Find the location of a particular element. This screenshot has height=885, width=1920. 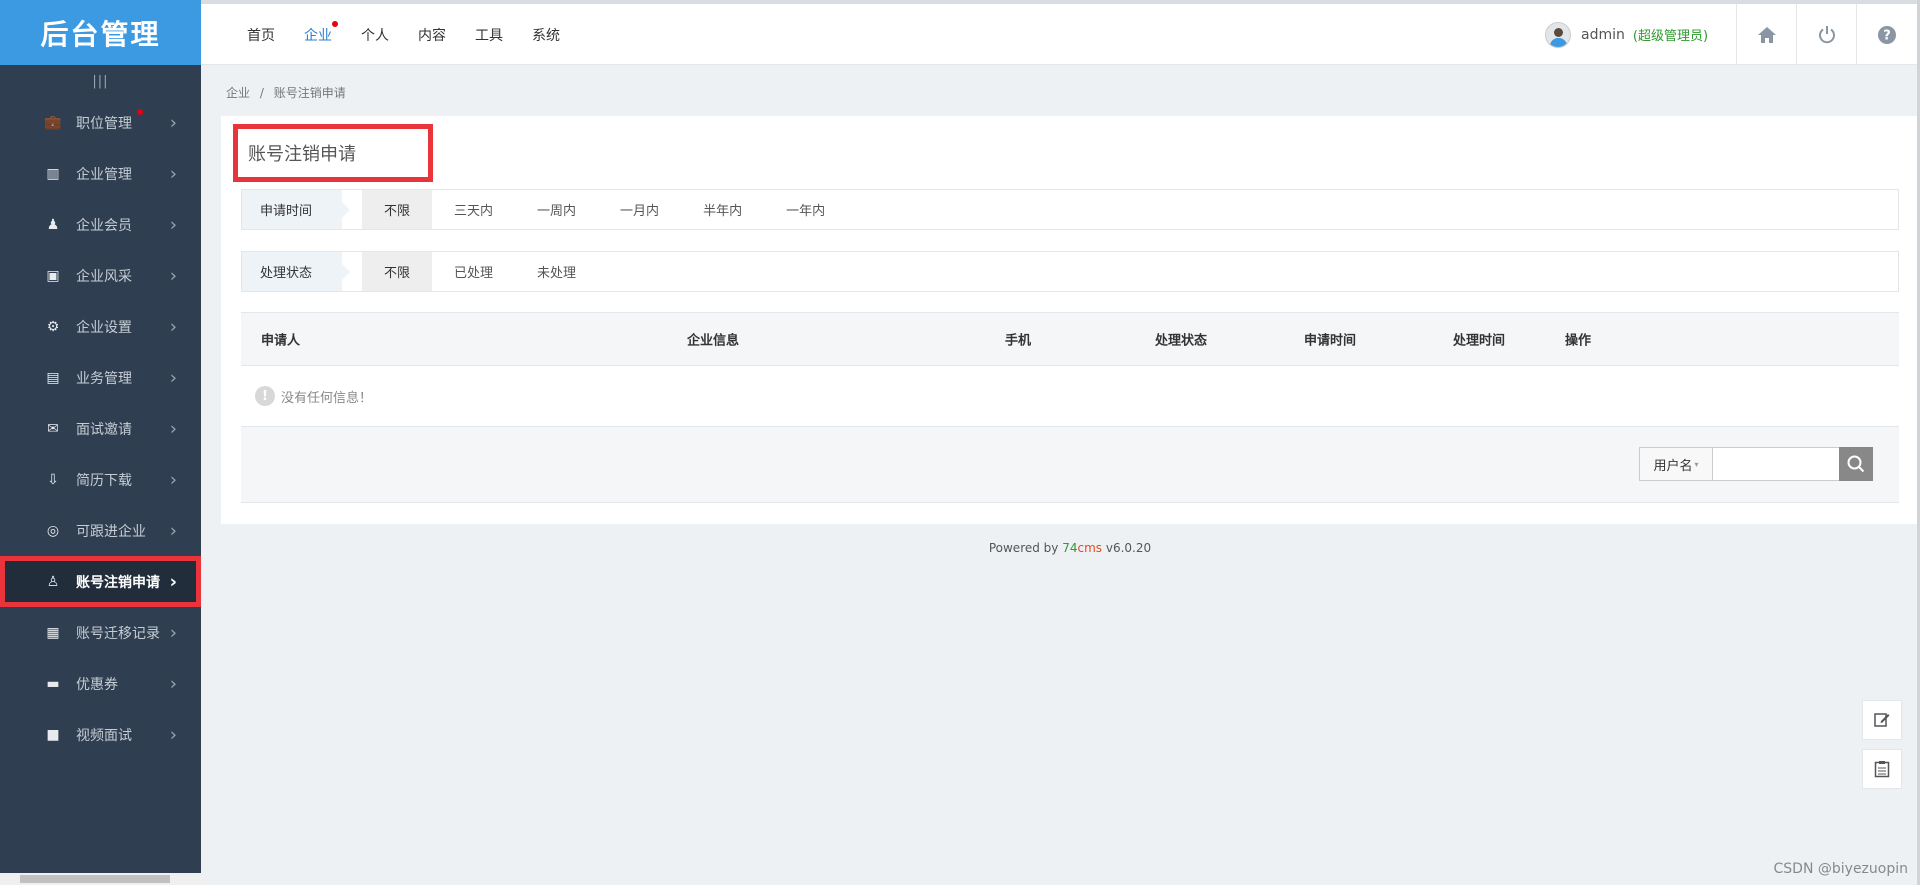

search-button is located at coordinates (1856, 464).